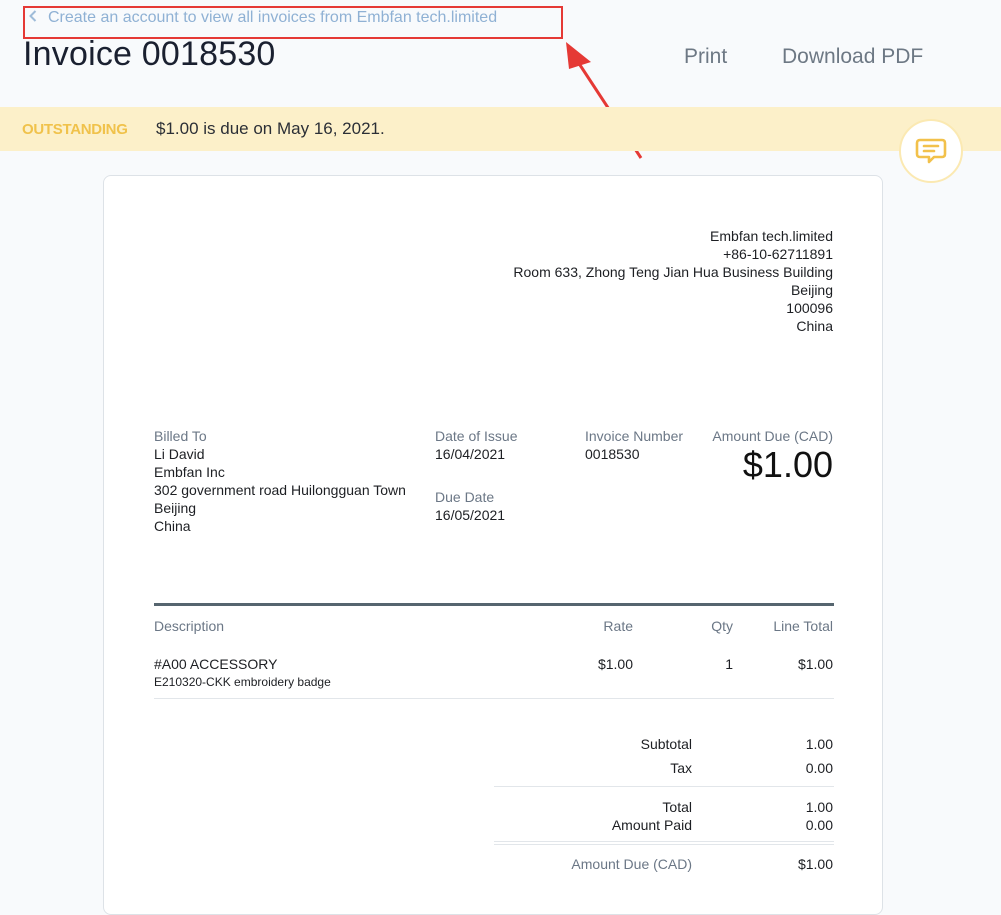 The width and height of the screenshot is (1001, 915). What do you see at coordinates (470, 454) in the screenshot?
I see `issue-date-value: 16/04/2021` at bounding box center [470, 454].